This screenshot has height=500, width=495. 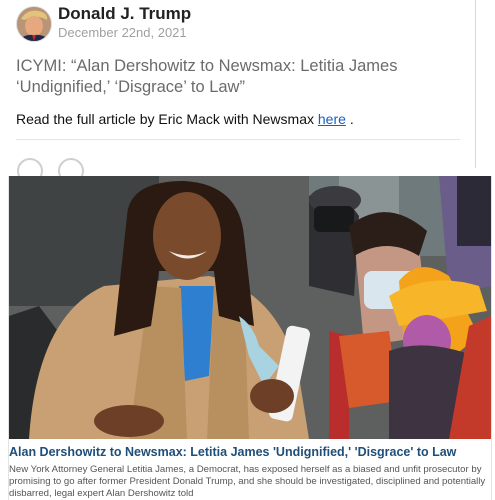 I want to click on post-date: December 22nd, 2021, so click(x=122, y=32).